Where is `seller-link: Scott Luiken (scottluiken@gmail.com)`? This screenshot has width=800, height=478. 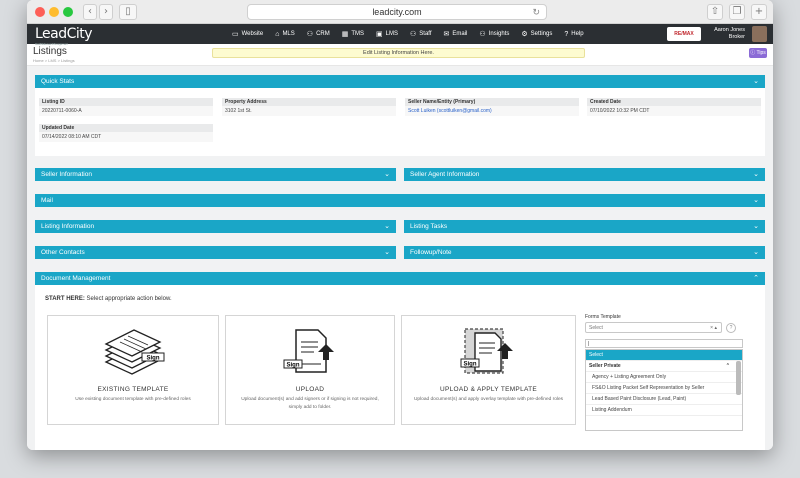
seller-link: Scott Luiken (scottluiken@gmail.com) is located at coordinates (492, 111).